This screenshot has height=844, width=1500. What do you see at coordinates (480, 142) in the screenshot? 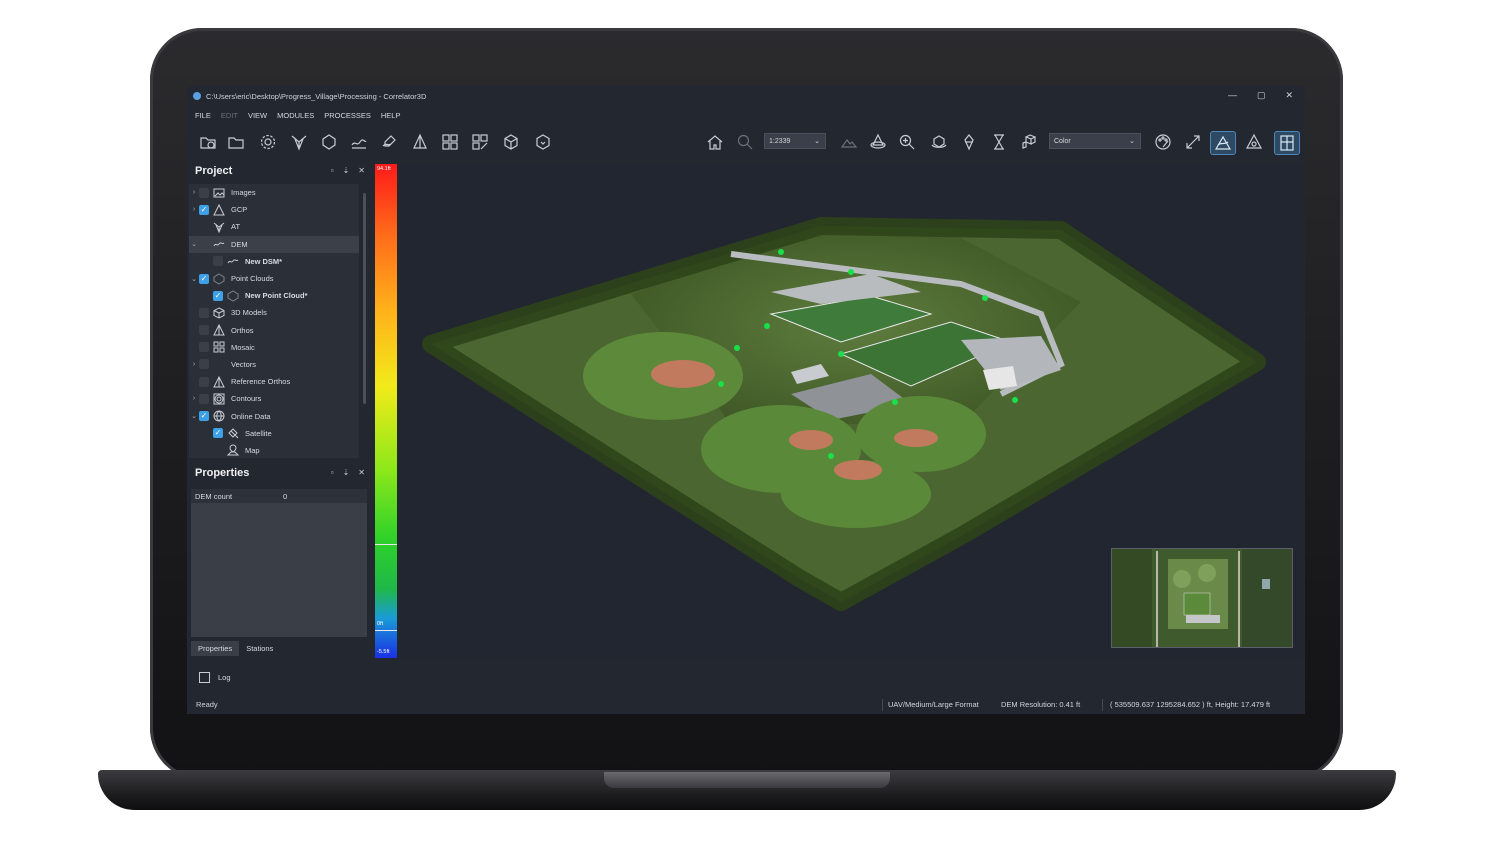
I see `edit-mosaic-button` at bounding box center [480, 142].